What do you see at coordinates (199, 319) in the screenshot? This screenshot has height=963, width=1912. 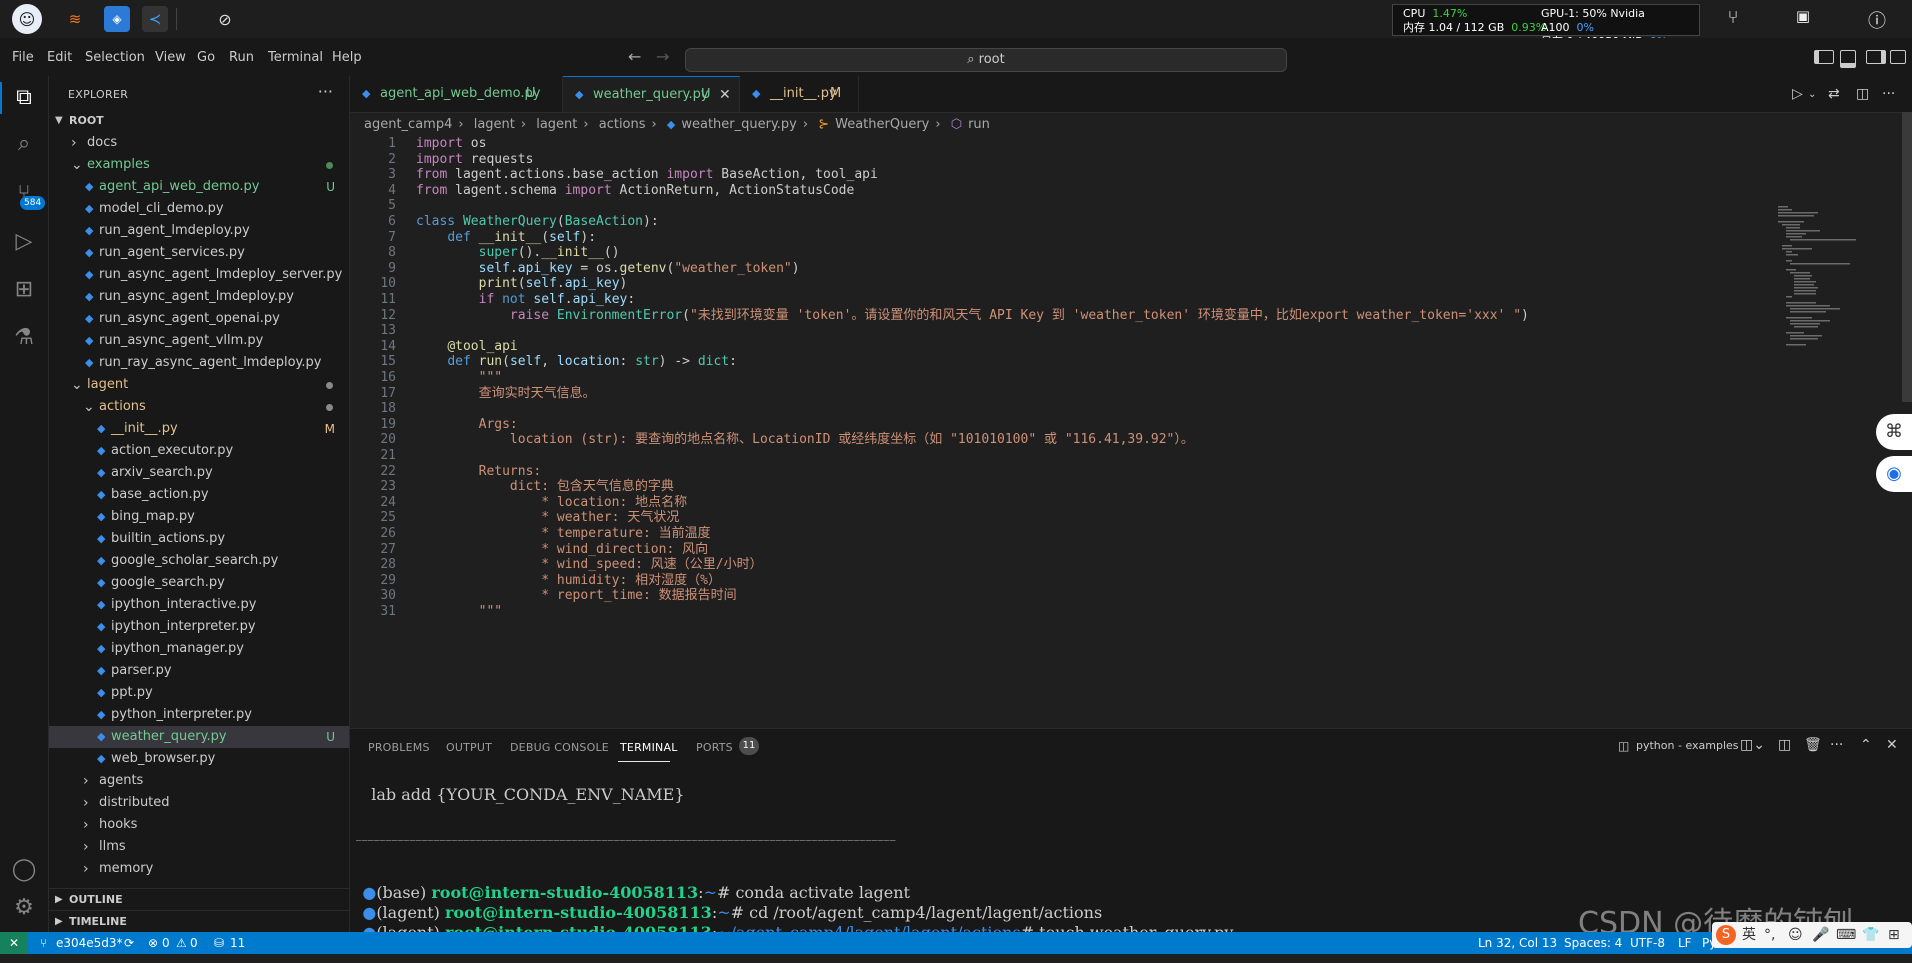 I see `tree-file: ◆ run_async_agent_openai.py` at bounding box center [199, 319].